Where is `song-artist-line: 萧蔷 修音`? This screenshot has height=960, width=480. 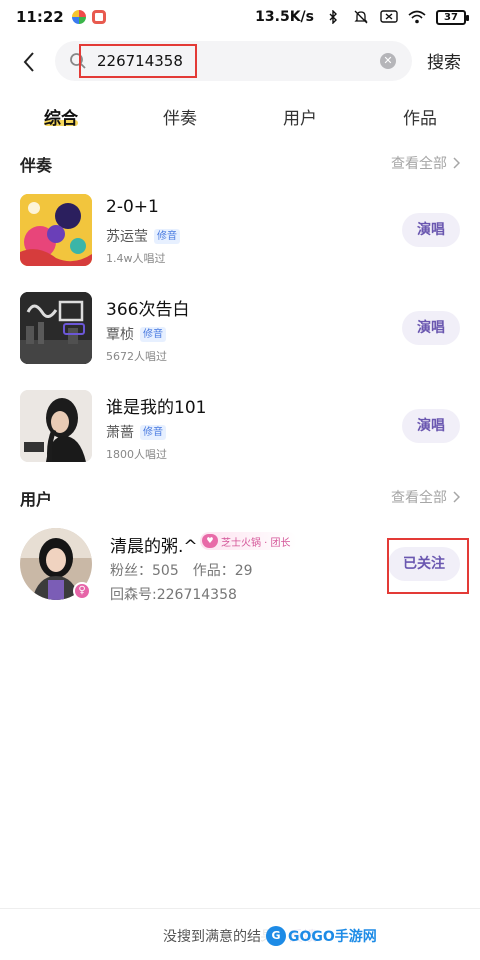
song-artist-line: 萧蔷 修音 is located at coordinates (136, 432).